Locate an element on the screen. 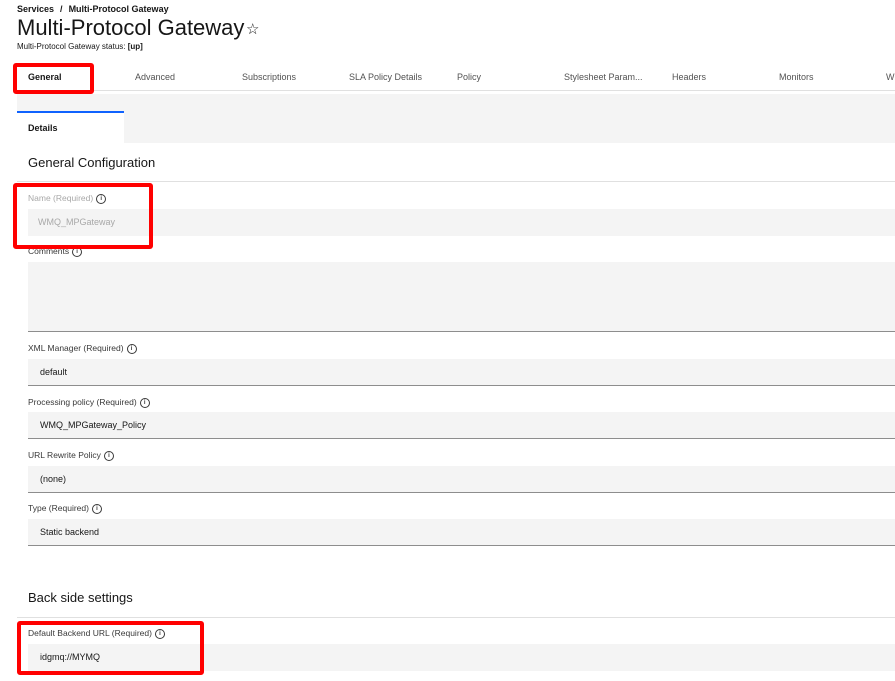  comments-field-label: Comments i is located at coordinates (55, 251).